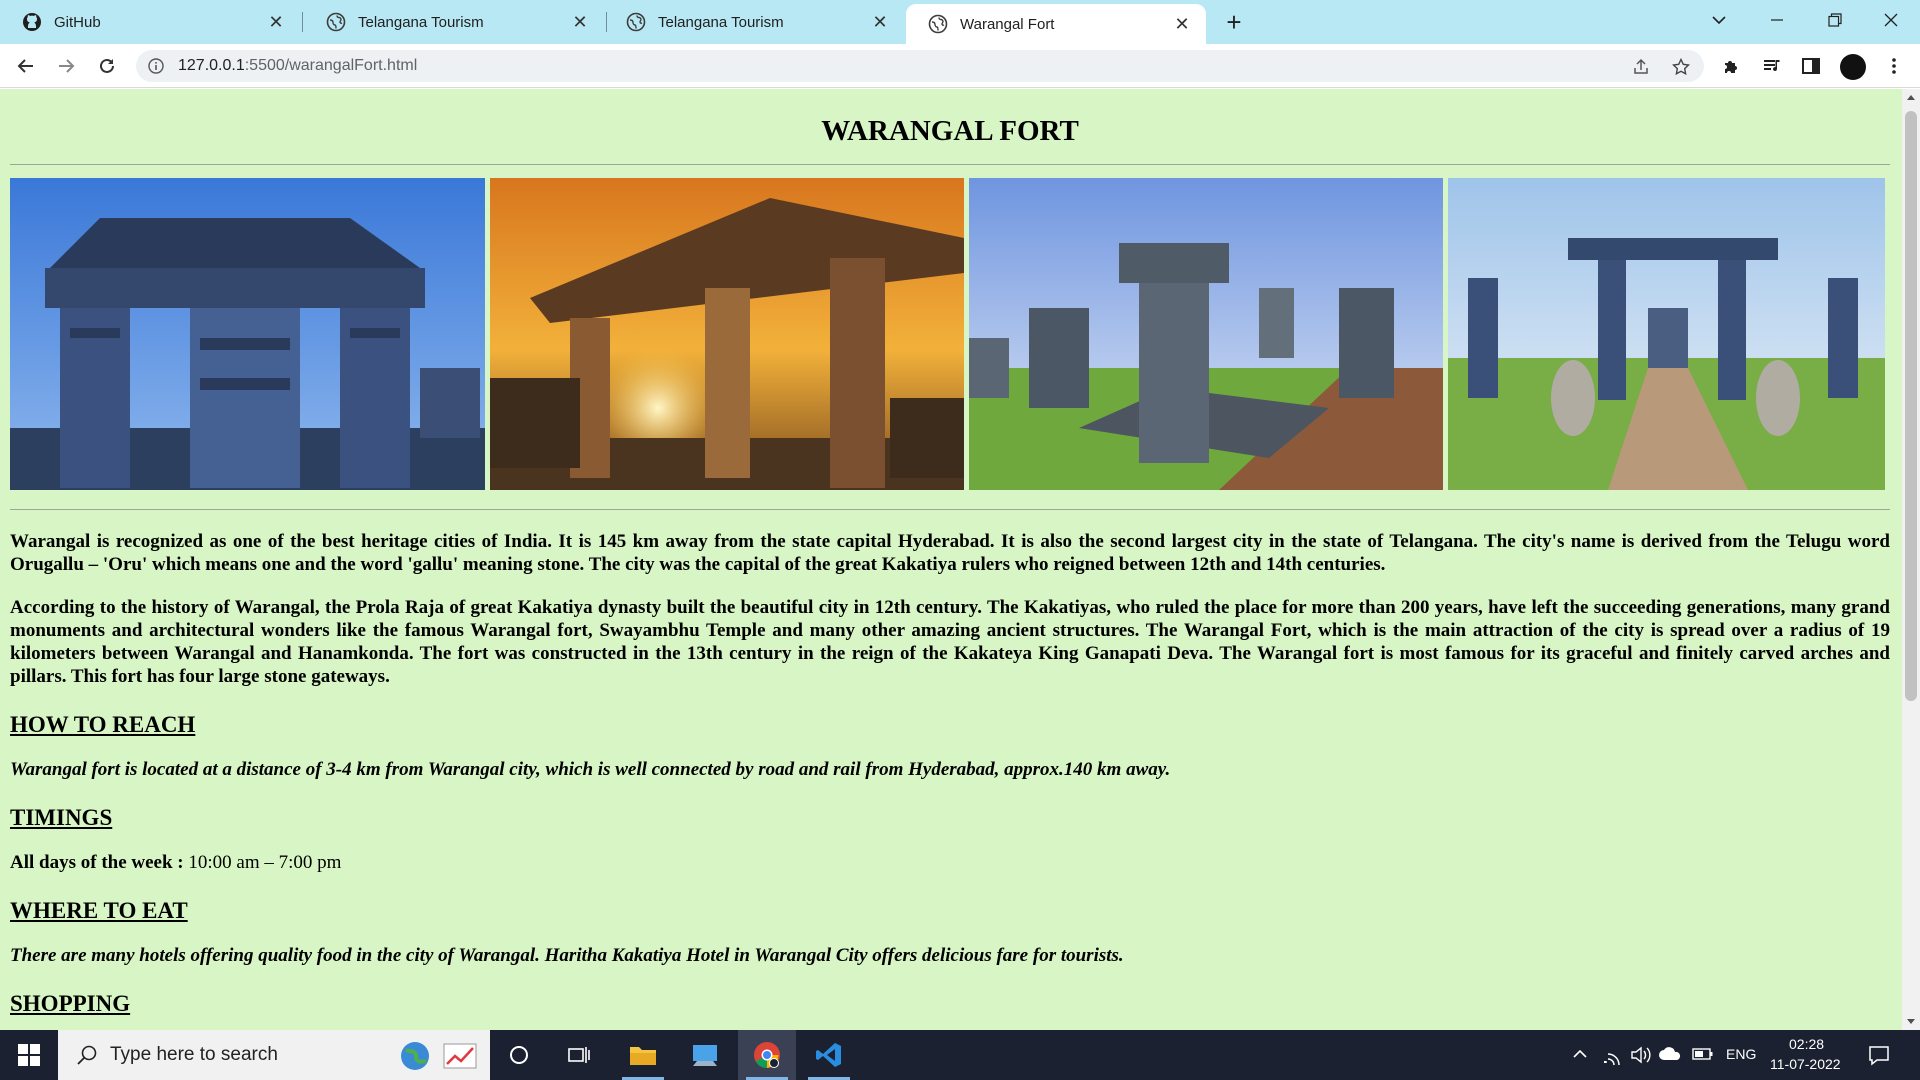 The width and height of the screenshot is (1920, 1080). I want to click on taskbar-search-input: Type here to search, so click(274, 1055).